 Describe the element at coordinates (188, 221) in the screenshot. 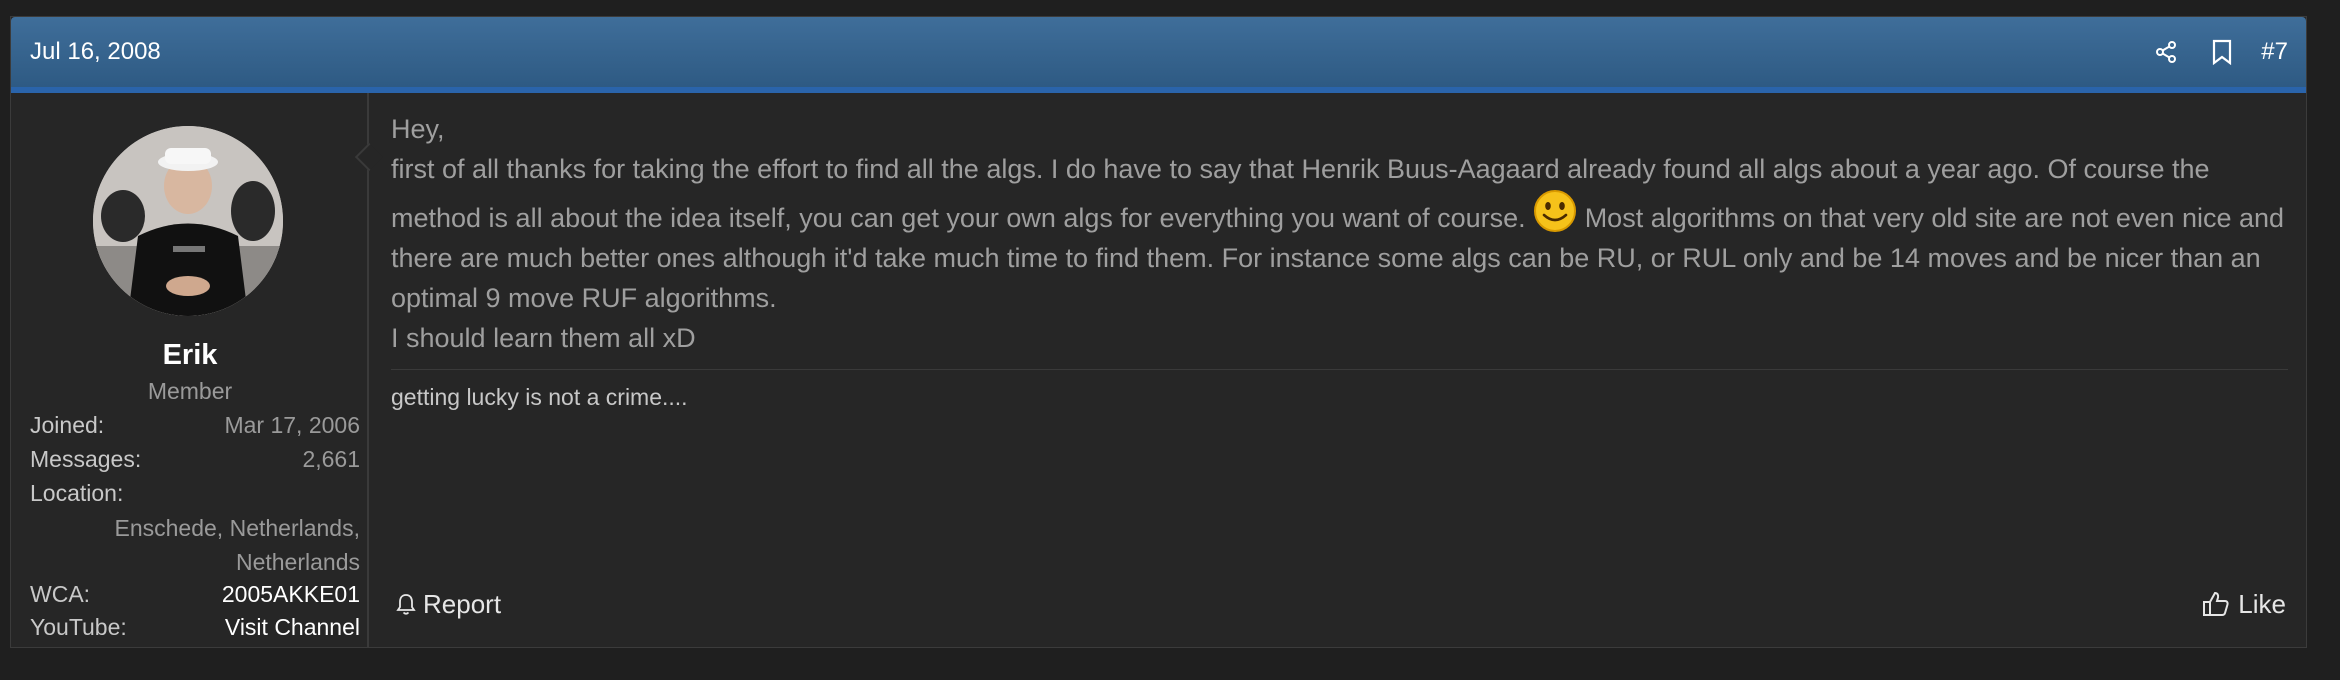

I see `avatar` at that location.